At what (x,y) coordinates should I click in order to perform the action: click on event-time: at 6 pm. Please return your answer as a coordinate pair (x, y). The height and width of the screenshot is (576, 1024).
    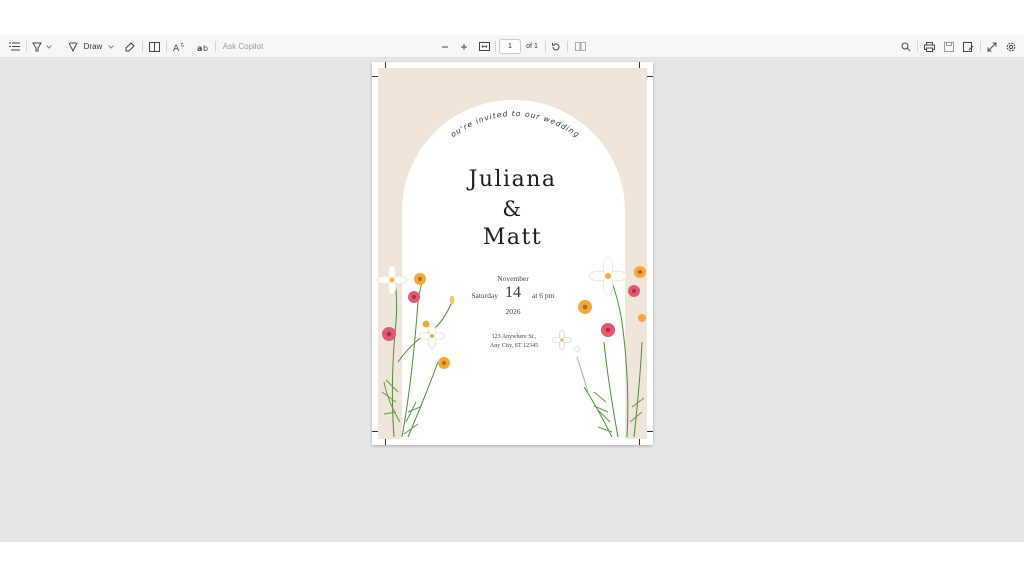
    Looking at the image, I should click on (543, 295).